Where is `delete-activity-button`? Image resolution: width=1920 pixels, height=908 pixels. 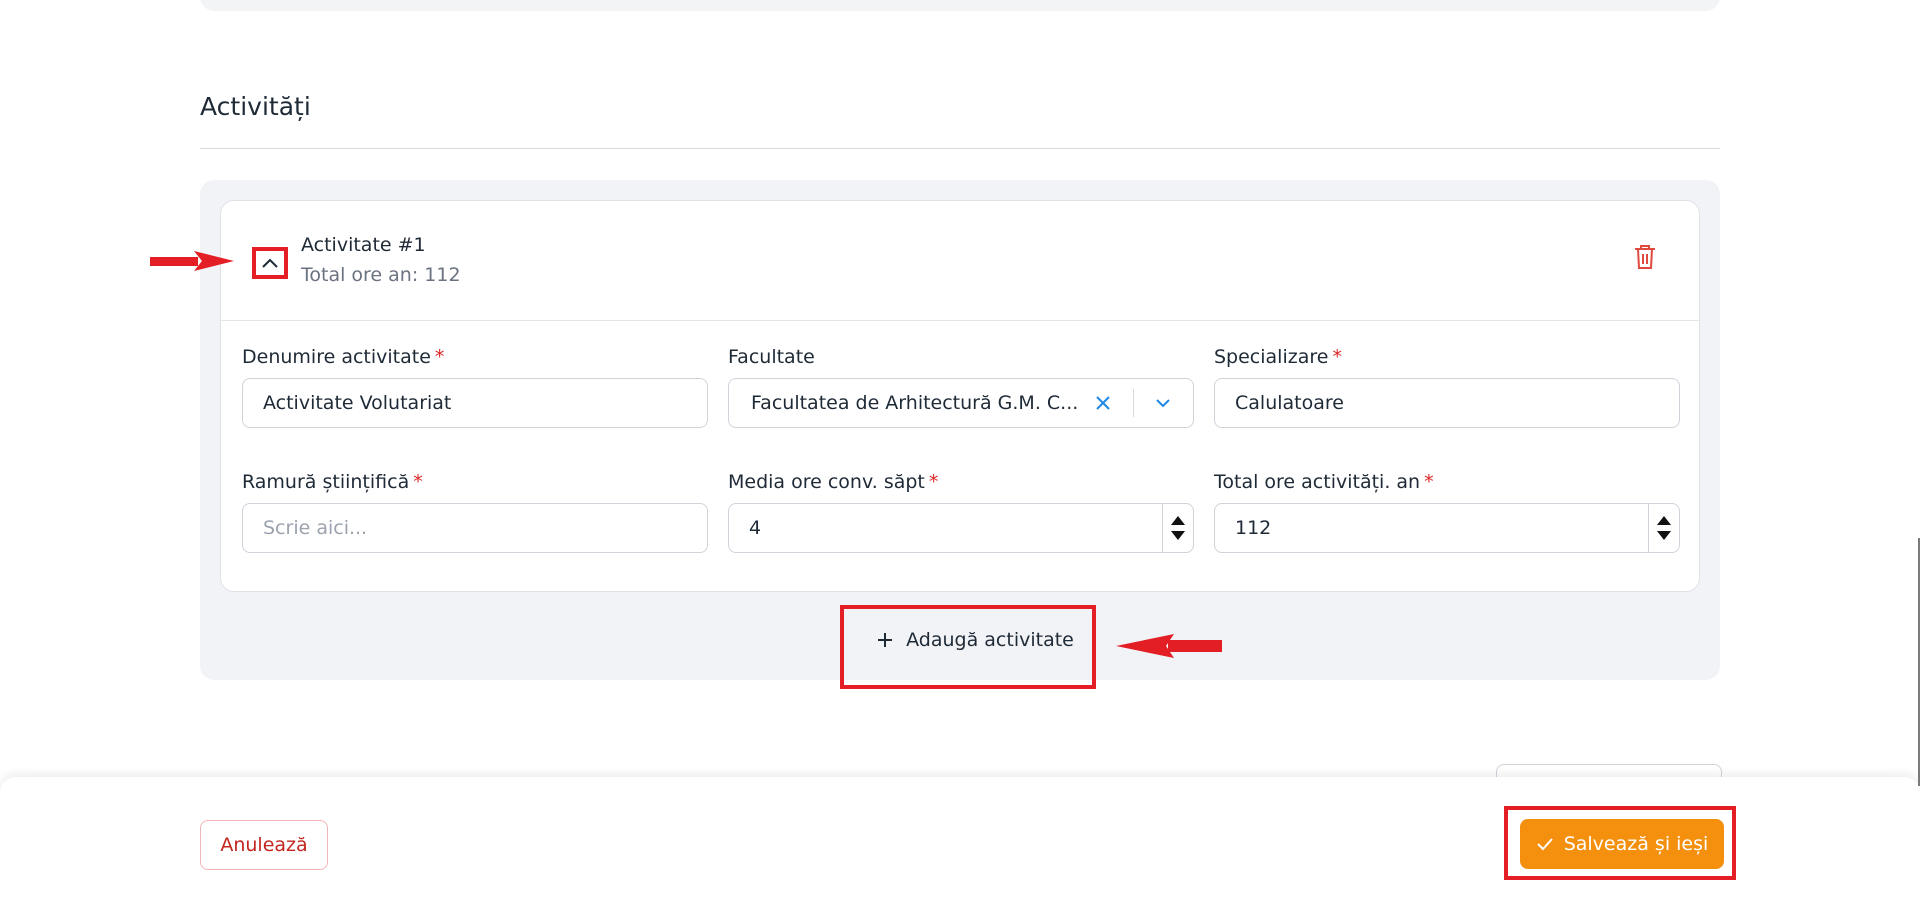 delete-activity-button is located at coordinates (1645, 257).